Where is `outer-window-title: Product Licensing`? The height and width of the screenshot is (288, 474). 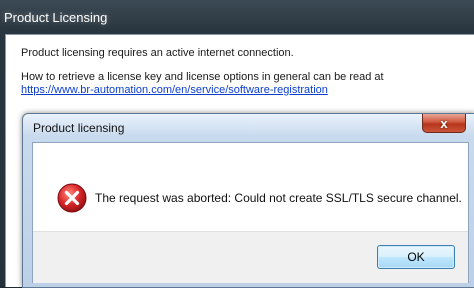
outer-window-title: Product Licensing is located at coordinates (56, 17).